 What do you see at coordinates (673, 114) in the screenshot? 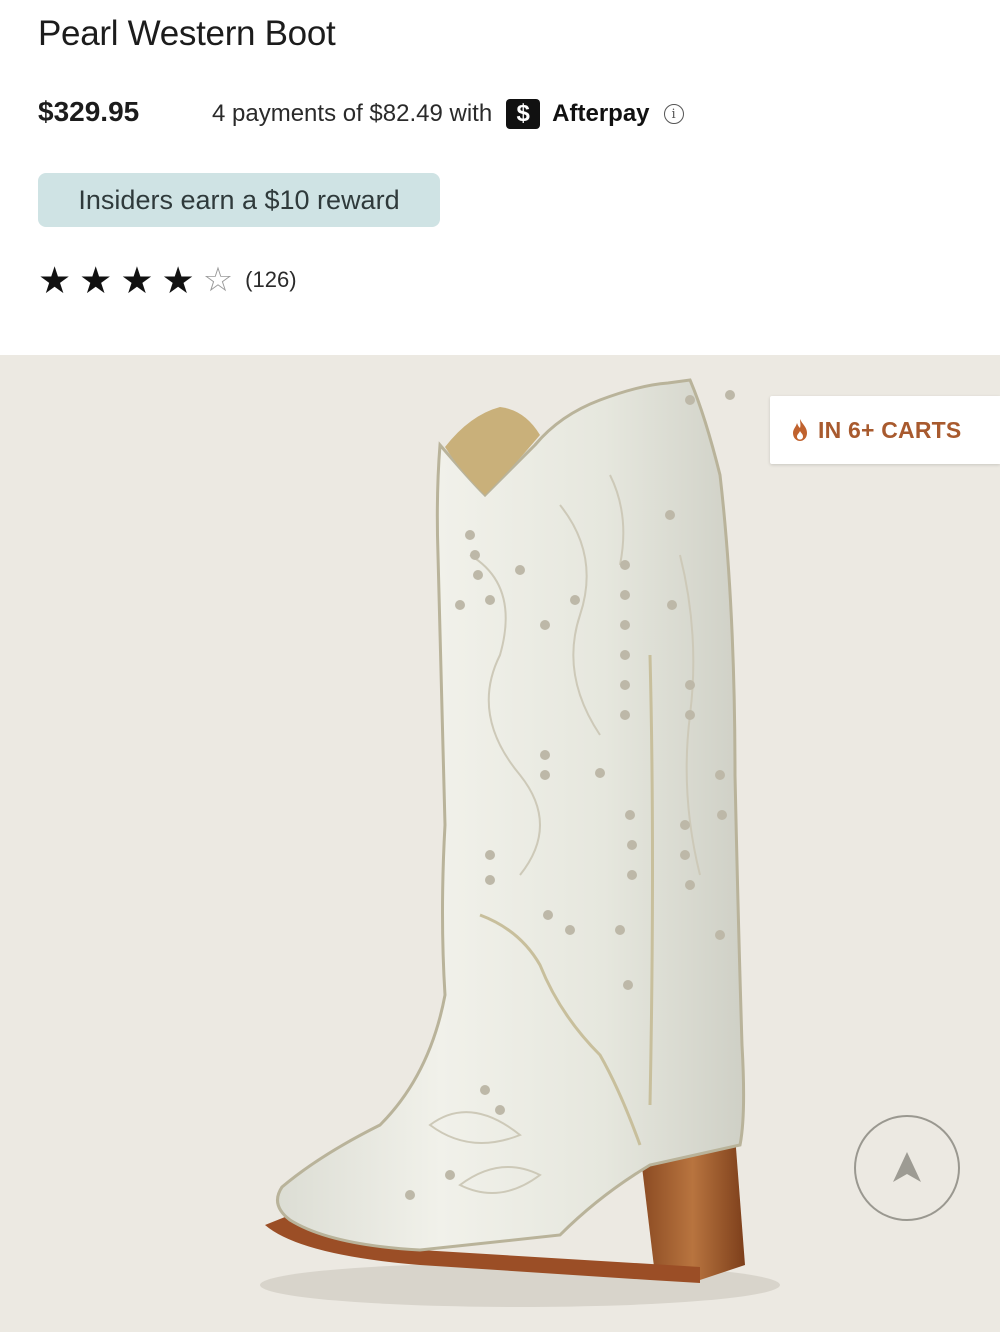
I see `info-icon: i` at bounding box center [673, 114].